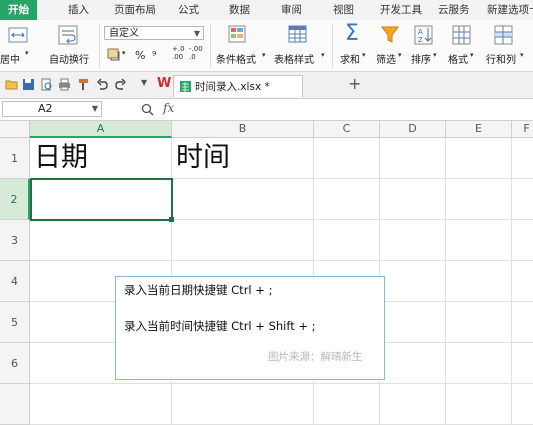 Image resolution: width=533 pixels, height=425 pixels. What do you see at coordinates (238, 35) in the screenshot?
I see `conditional-format-icon` at bounding box center [238, 35].